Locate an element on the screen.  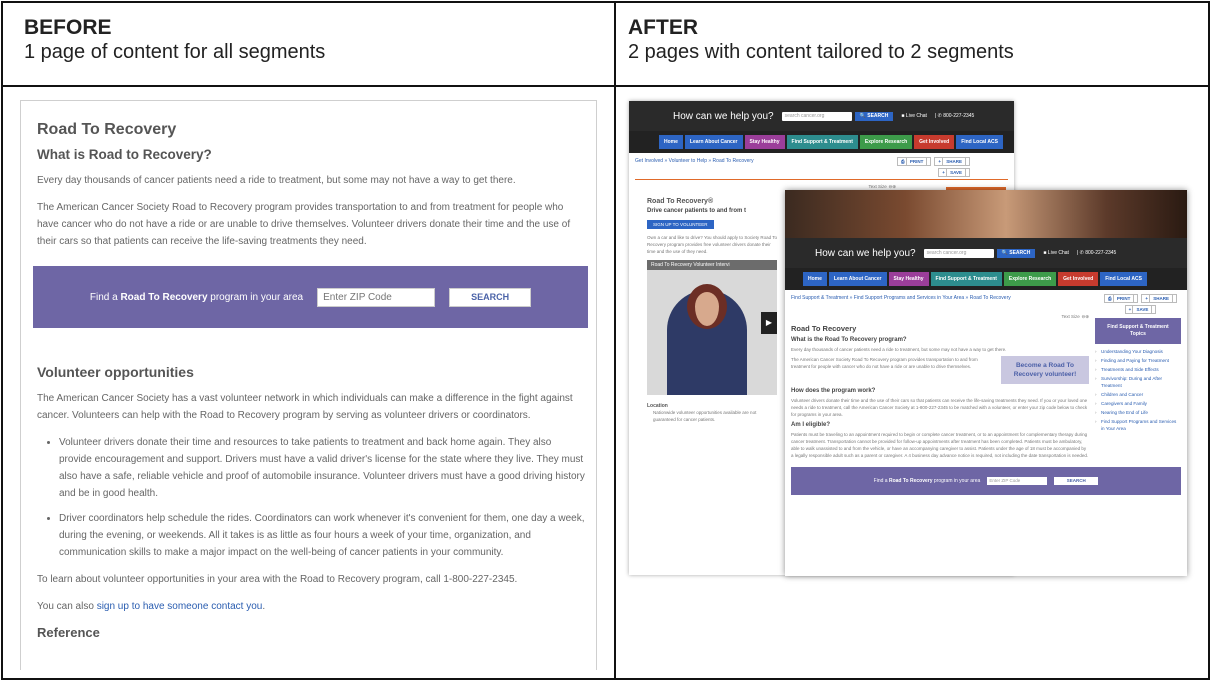
play-icon: ▶ is located at coordinates (769, 323).